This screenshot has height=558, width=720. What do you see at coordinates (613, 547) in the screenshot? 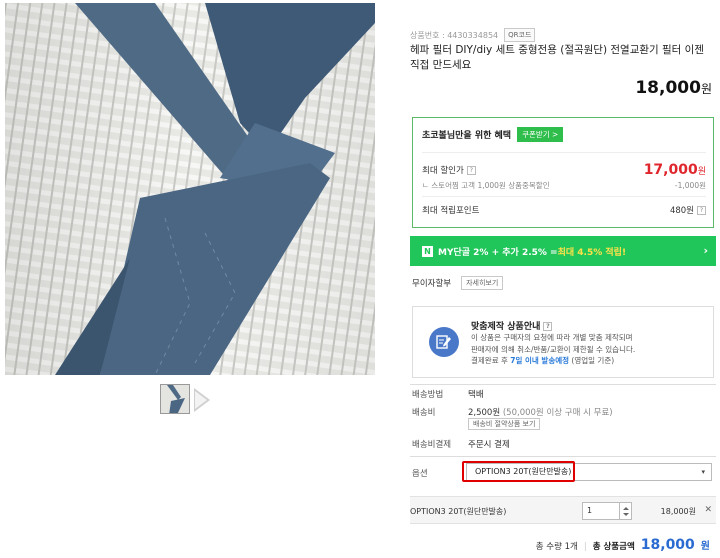
I see `total-amount-label: 총 상품금액` at bounding box center [613, 547].